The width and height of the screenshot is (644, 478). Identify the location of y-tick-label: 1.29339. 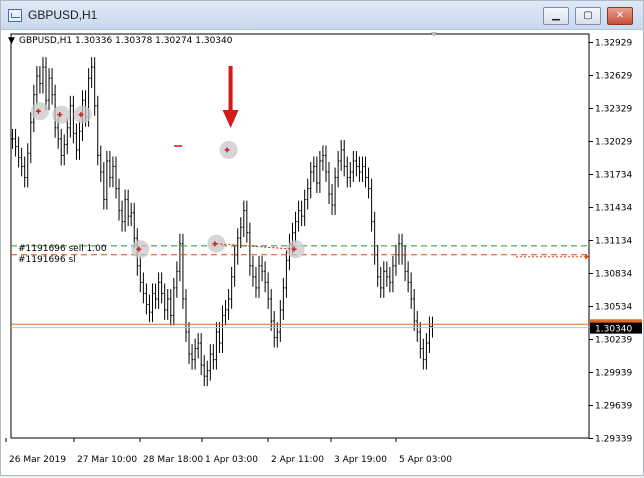
(613, 440).